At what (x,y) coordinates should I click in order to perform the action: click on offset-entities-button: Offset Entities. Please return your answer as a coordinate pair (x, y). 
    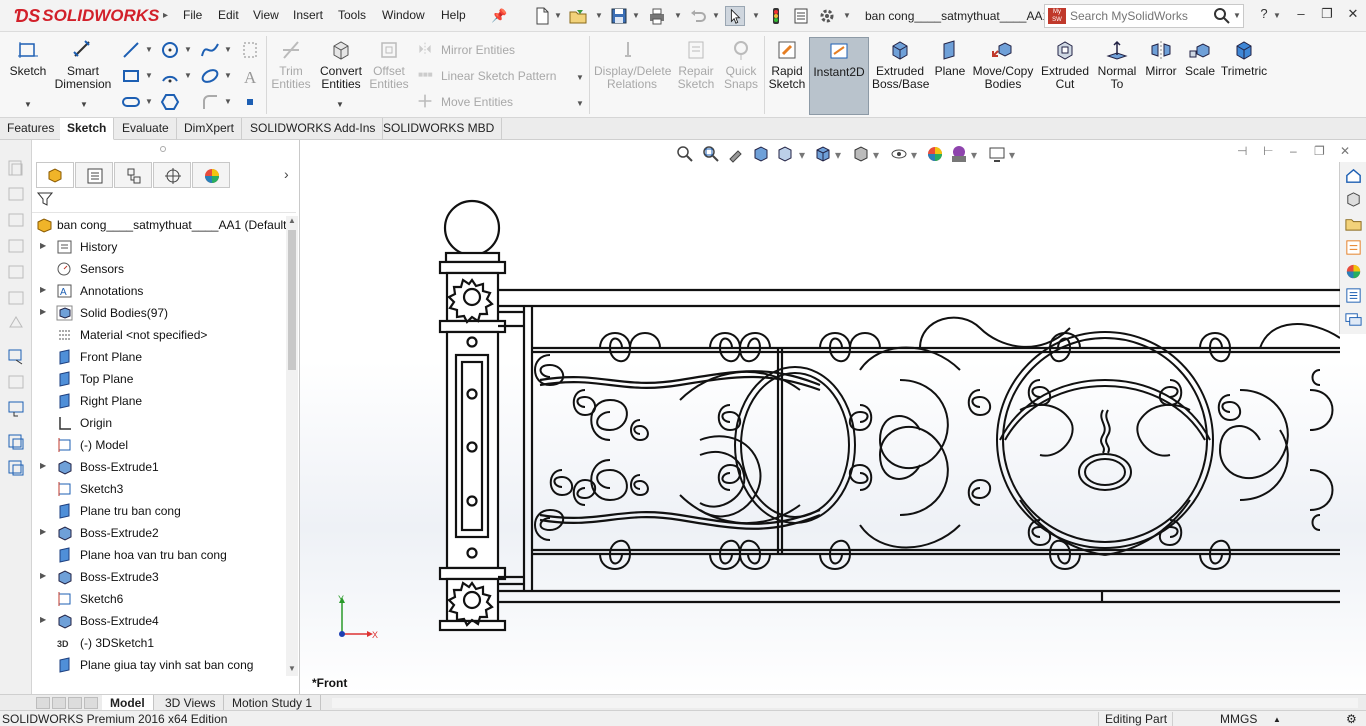
    Looking at the image, I should click on (389, 64).